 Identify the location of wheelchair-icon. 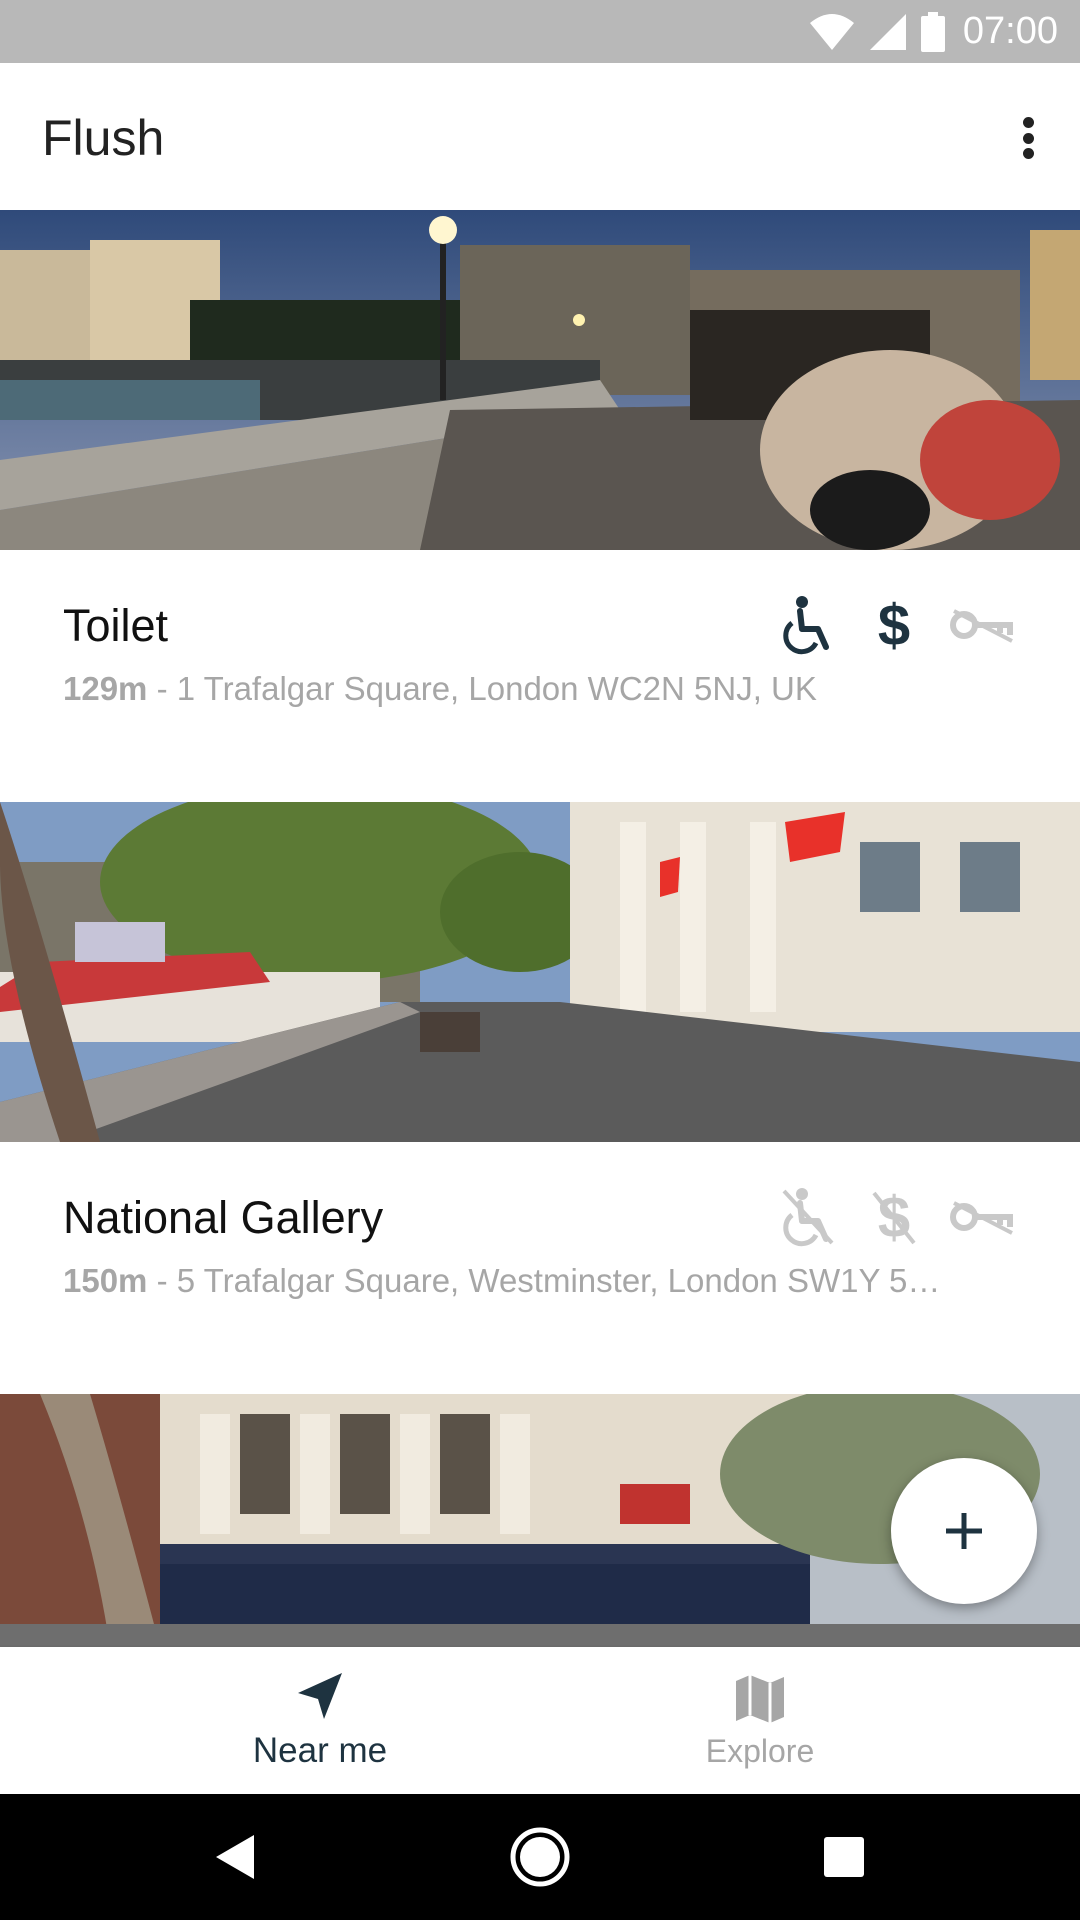
(808, 625).